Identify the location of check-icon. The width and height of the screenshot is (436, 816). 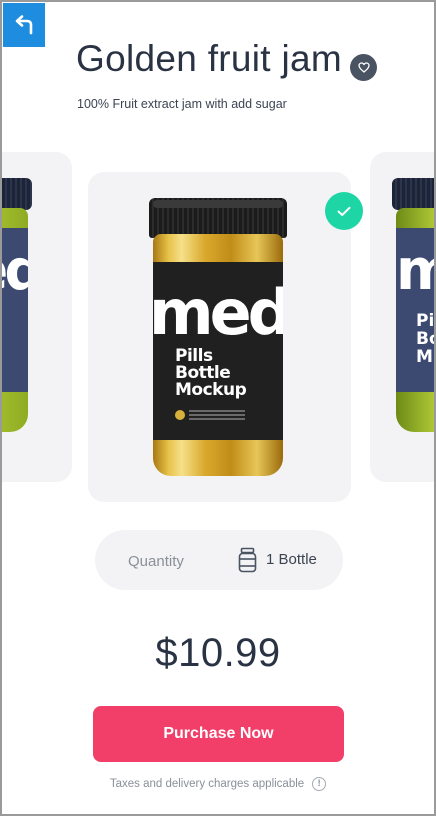
(344, 211).